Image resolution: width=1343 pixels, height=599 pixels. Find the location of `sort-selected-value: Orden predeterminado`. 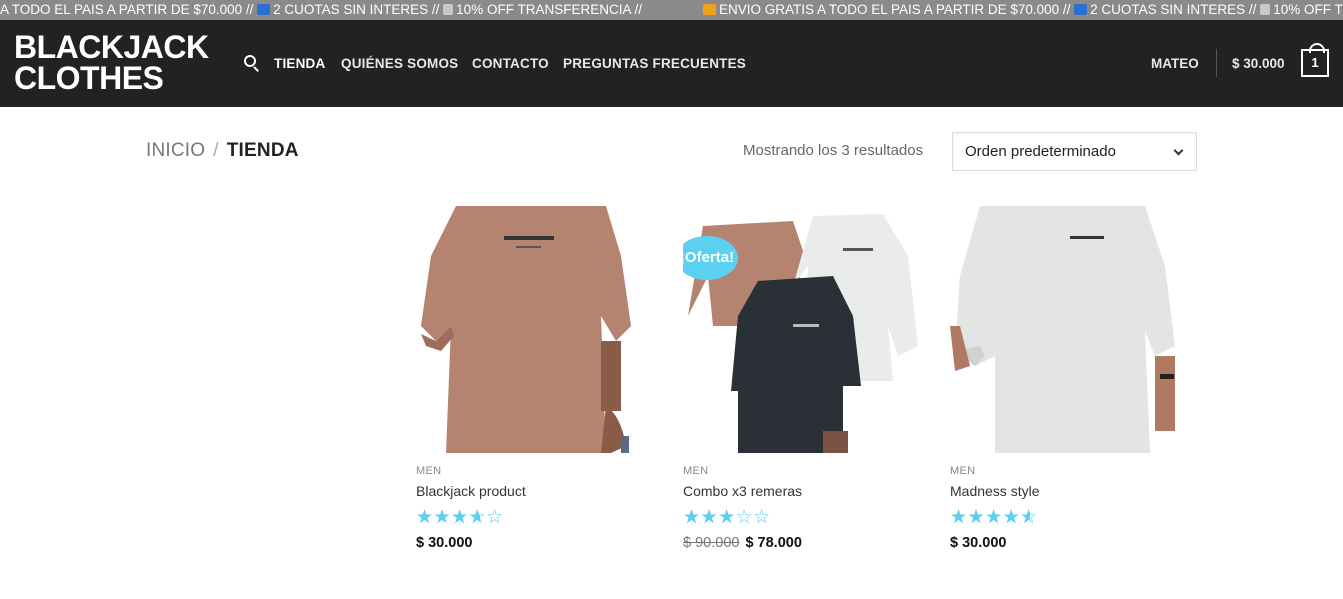

sort-selected-value: Orden predeterminado is located at coordinates (1040, 151).